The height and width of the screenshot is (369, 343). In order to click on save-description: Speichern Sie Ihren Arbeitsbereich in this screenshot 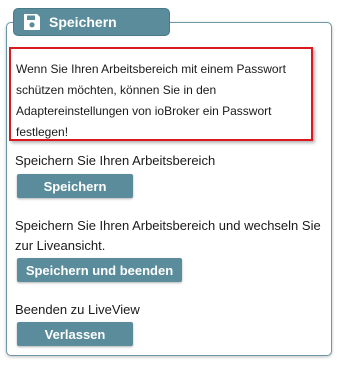, I will do `click(115, 160)`.